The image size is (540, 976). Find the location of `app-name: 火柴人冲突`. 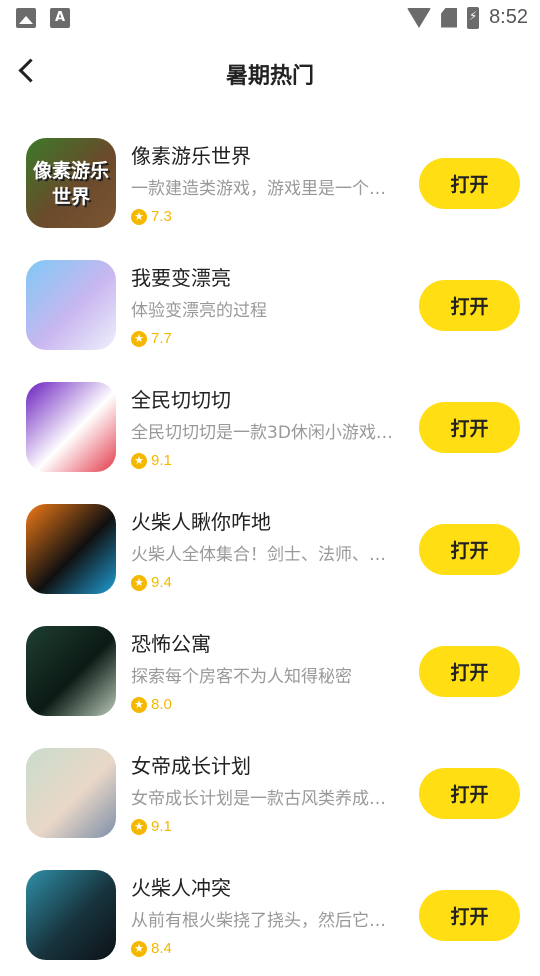

app-name: 火柴人冲突 is located at coordinates (181, 888).